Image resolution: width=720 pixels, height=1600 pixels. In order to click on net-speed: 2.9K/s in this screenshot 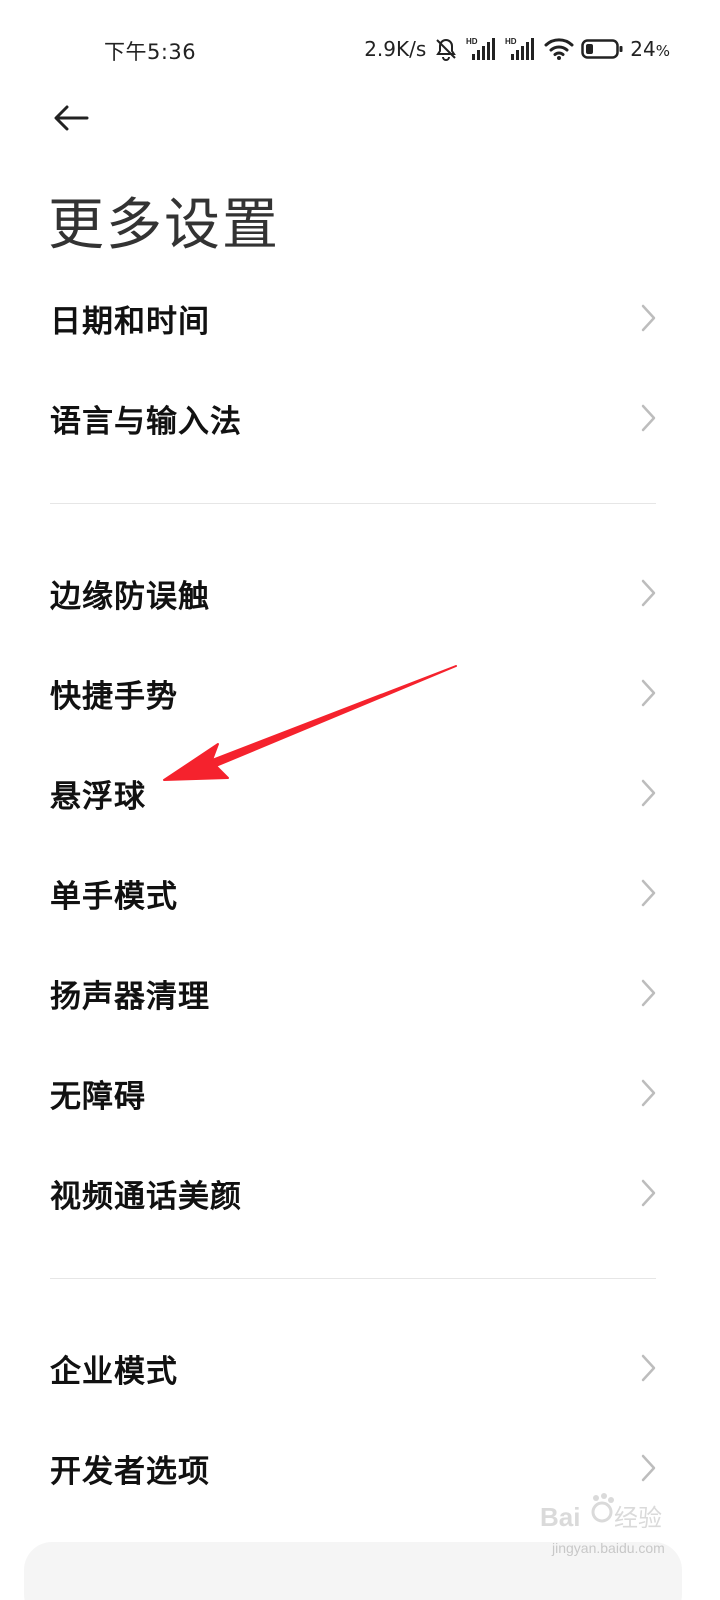, I will do `click(395, 49)`.